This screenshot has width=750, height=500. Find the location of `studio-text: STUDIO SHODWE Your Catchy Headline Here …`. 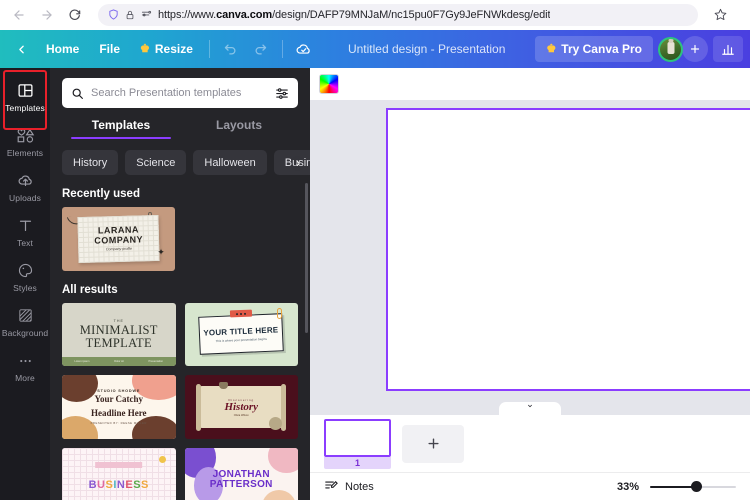

studio-text: STUDIO SHODWE Your Catchy Headline Here … is located at coordinates (119, 407).